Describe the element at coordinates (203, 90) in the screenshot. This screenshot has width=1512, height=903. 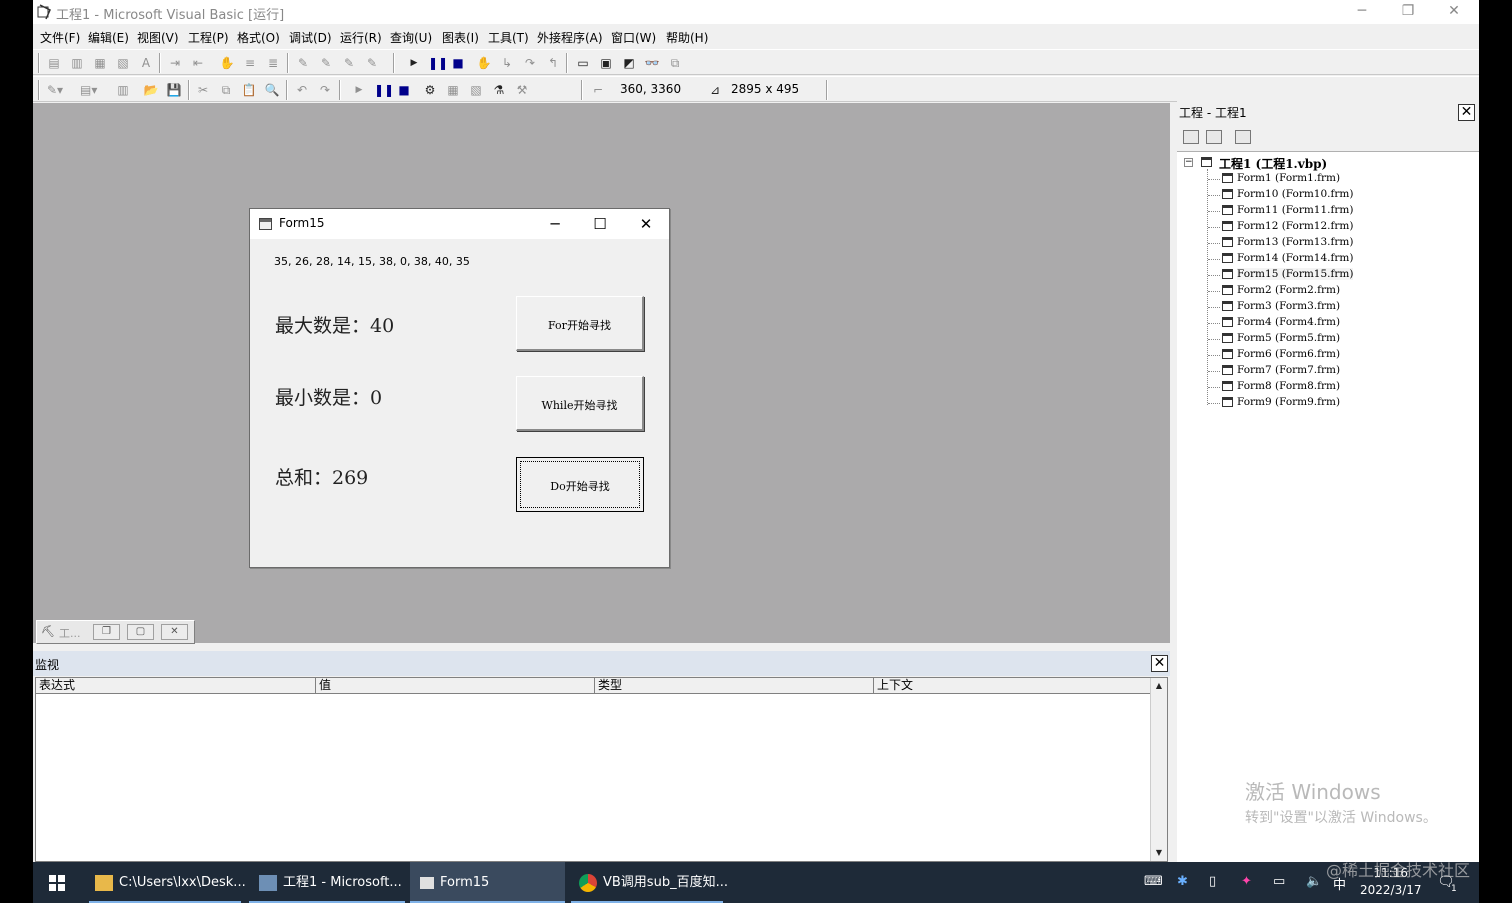
I see `cut-icon: ✂` at that location.